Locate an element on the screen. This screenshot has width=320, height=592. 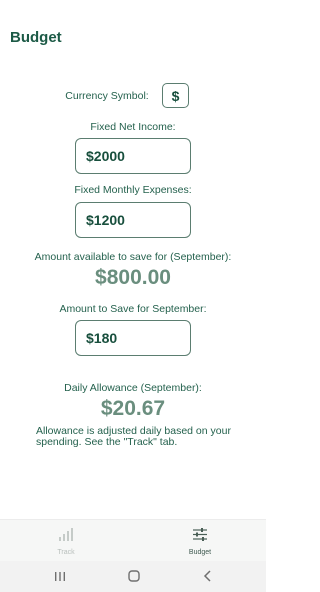
net-income-label: Fixed Net Income: is located at coordinates (133, 127).